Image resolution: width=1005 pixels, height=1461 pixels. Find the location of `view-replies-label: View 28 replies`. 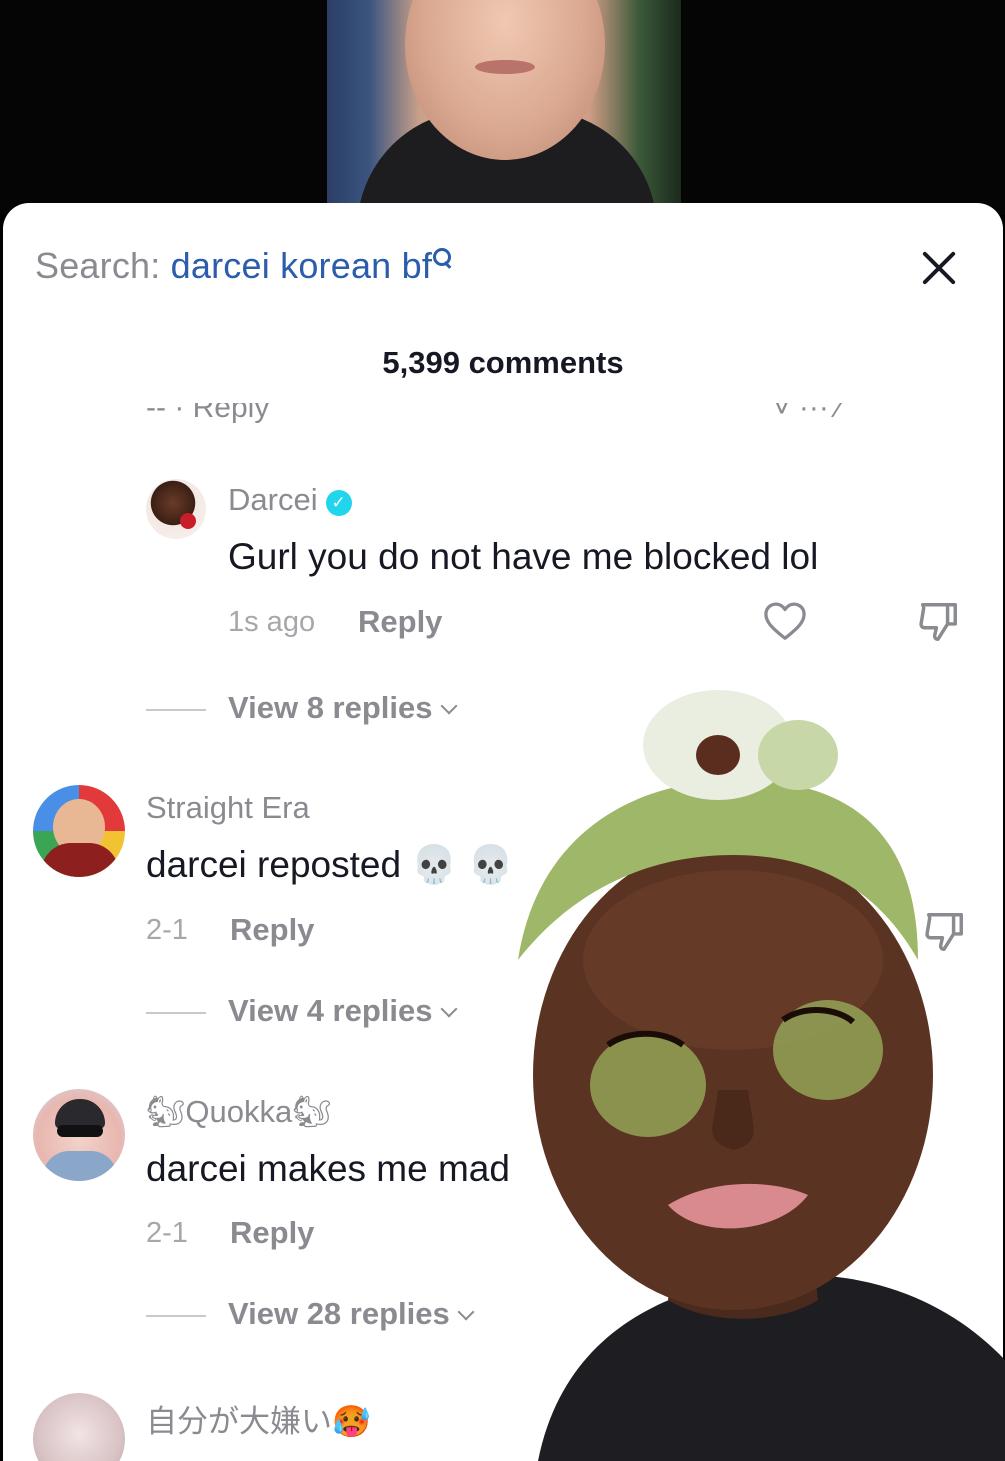

view-replies-label: View 28 replies is located at coordinates (339, 1313).